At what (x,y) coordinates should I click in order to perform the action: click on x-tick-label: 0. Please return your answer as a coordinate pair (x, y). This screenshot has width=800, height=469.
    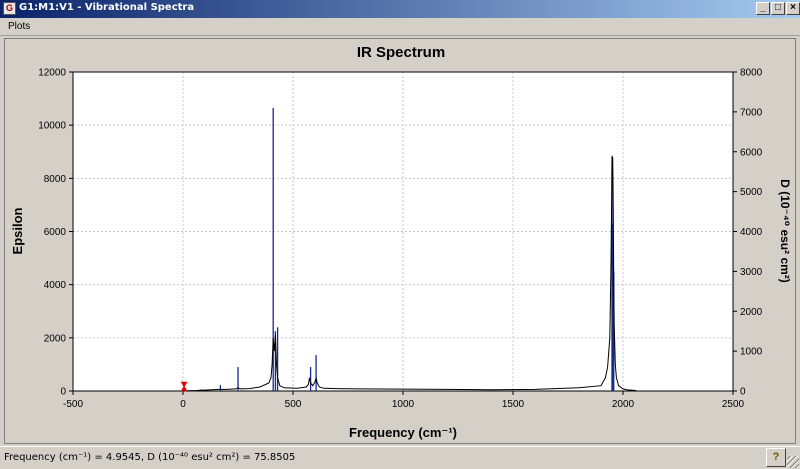
    Looking at the image, I should click on (183, 404).